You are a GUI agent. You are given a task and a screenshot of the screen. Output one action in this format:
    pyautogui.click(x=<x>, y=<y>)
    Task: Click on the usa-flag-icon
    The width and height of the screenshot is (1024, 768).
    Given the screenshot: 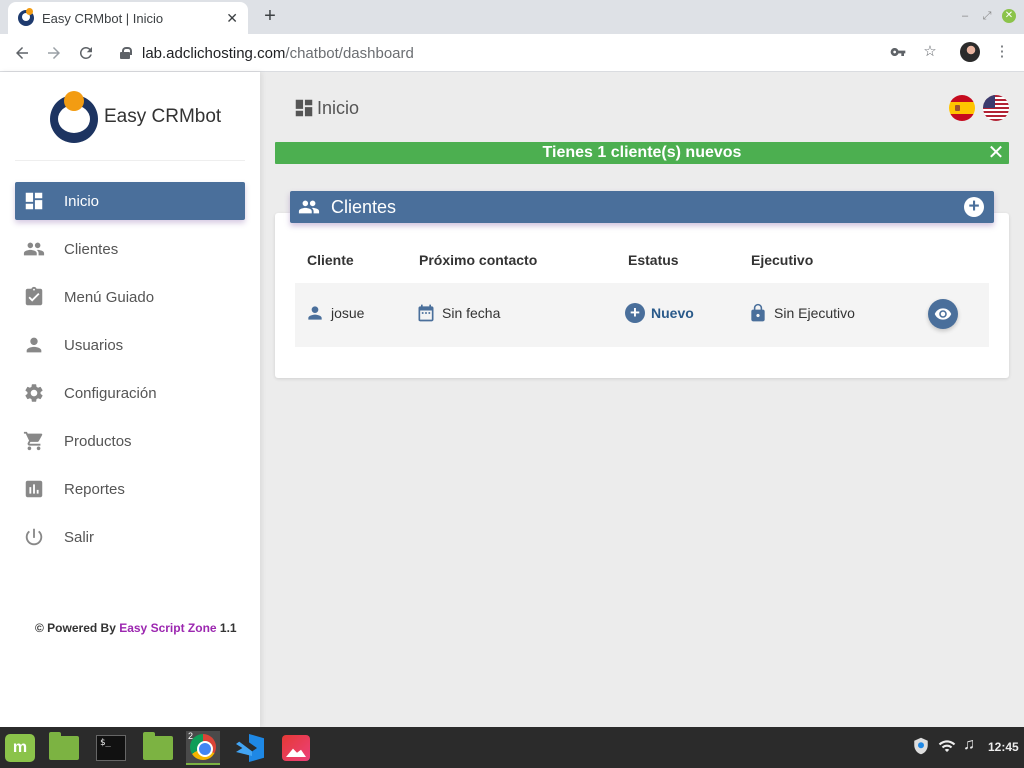 What is the action you would take?
    pyautogui.click(x=996, y=108)
    